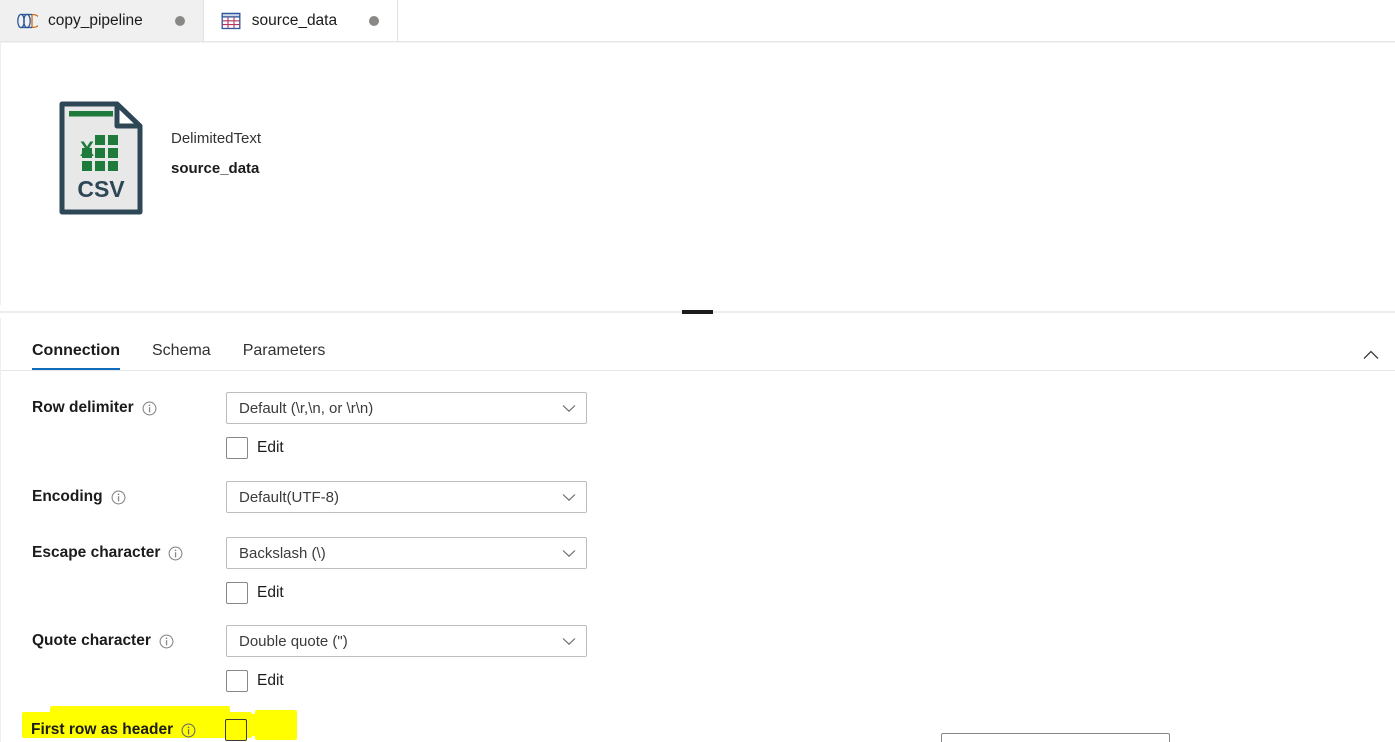 Image resolution: width=1395 pixels, height=742 pixels. What do you see at coordinates (237, 448) in the screenshot?
I see `row-delimiter-edit-checkbox` at bounding box center [237, 448].